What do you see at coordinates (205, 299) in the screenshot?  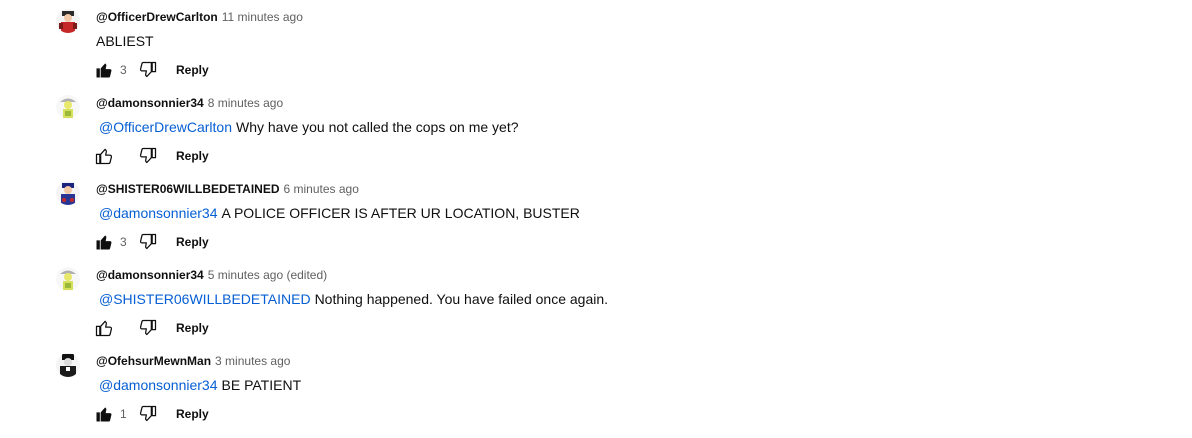 I see `mention-link: @SHISTER06WILLBEDETAINED` at bounding box center [205, 299].